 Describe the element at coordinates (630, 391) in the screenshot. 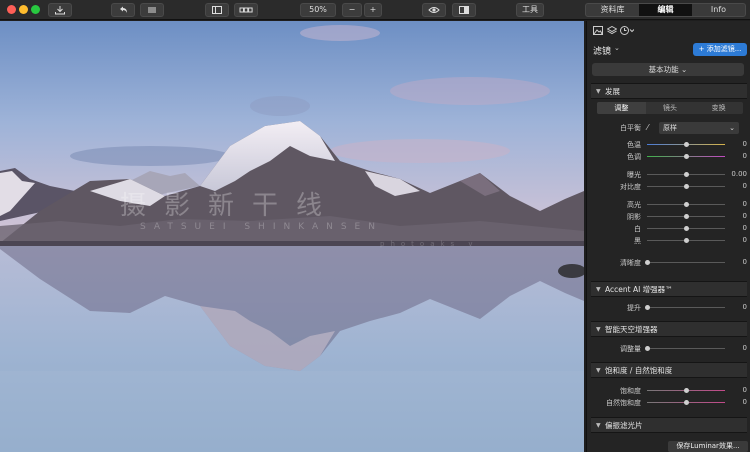

I see `slider-label: 饱和度` at that location.